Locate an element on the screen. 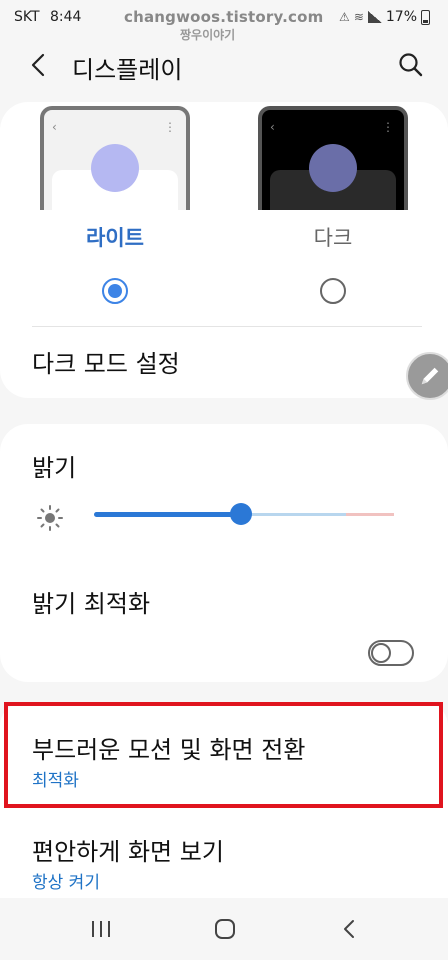 This screenshot has width=448, height=960. highlight-box is located at coordinates (223, 755).